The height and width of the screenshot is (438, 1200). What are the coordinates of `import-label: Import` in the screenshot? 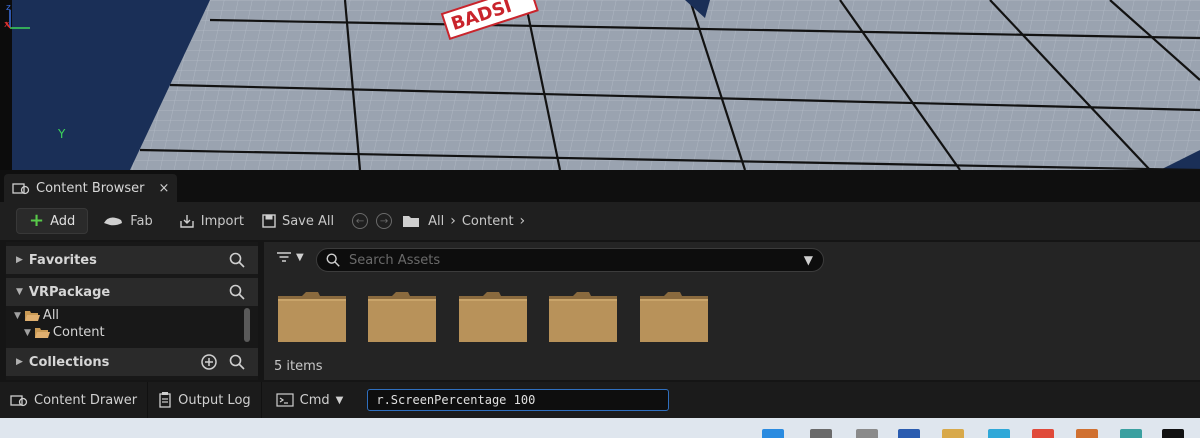 It's located at (222, 221).